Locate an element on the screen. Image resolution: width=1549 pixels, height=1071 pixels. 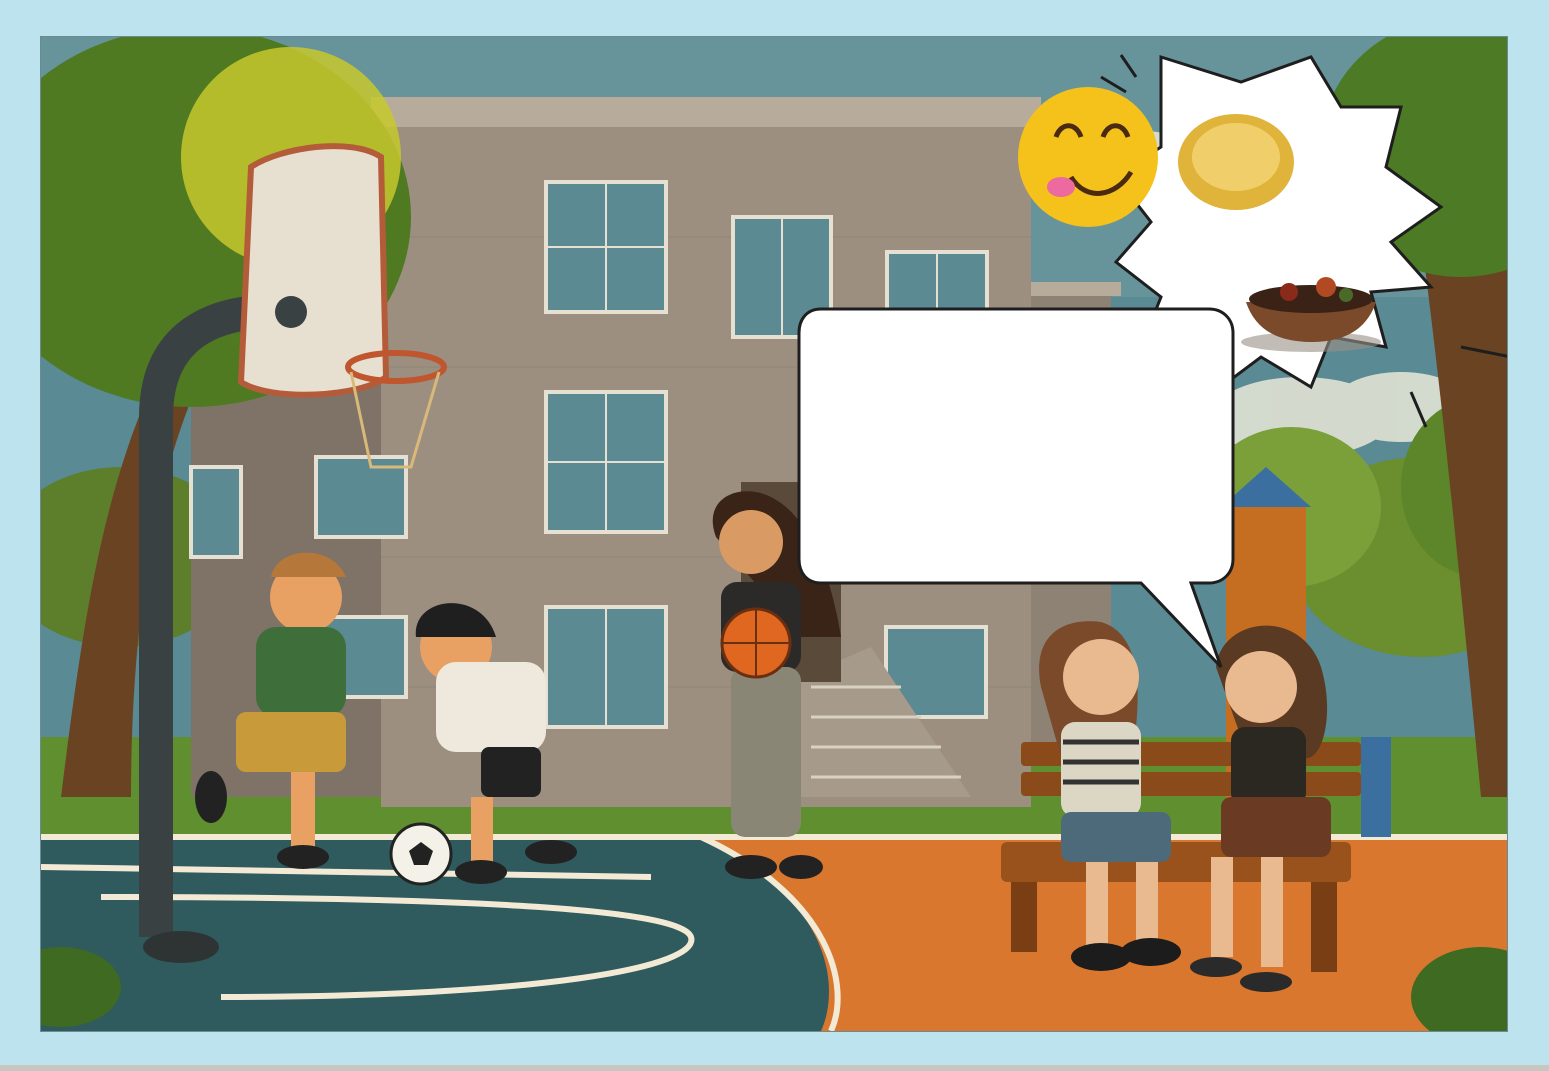
basketball-icon is located at coordinates (756, 643).